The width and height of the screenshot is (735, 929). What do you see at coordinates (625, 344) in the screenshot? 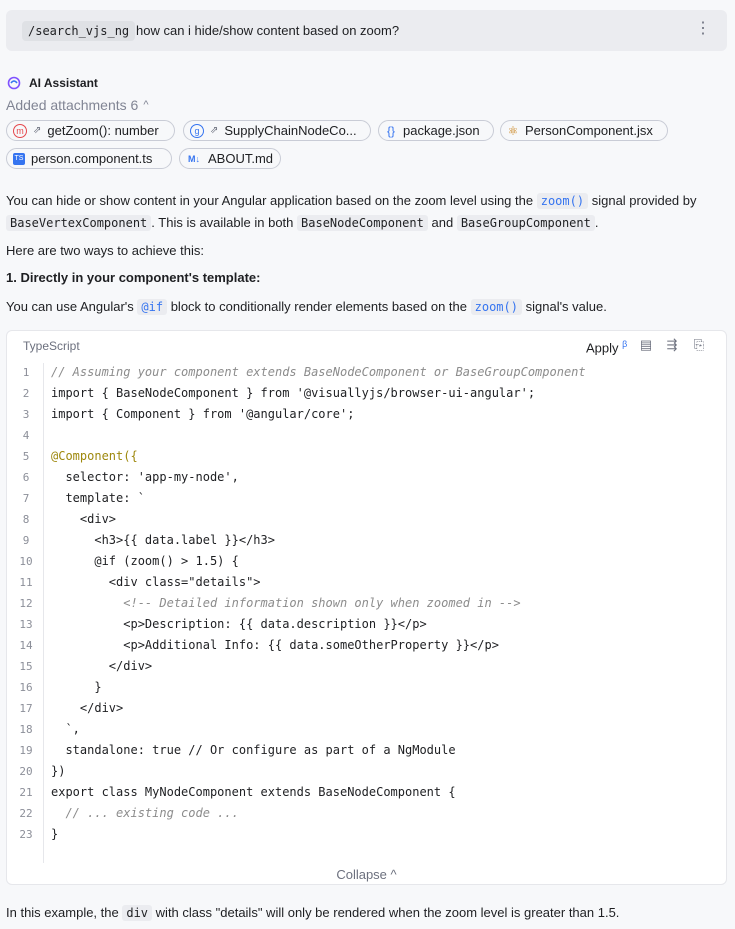
I see `beta-badge: β` at bounding box center [625, 344].